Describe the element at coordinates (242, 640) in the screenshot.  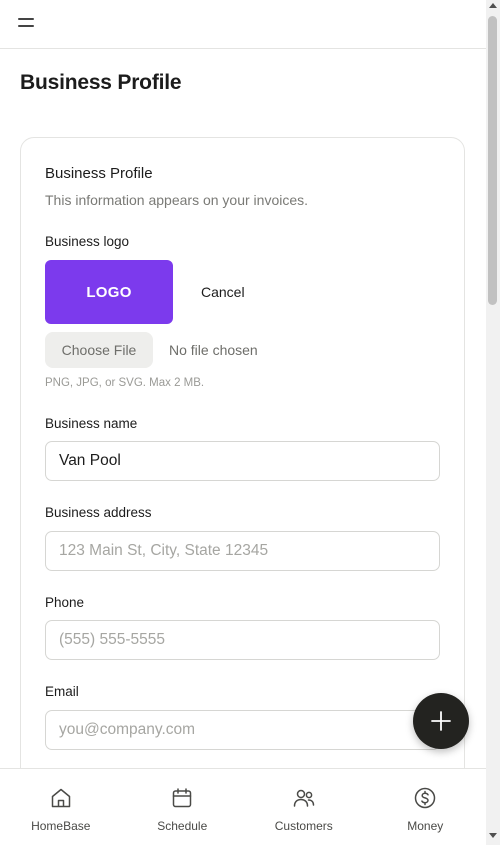
I see `phone-input` at that location.